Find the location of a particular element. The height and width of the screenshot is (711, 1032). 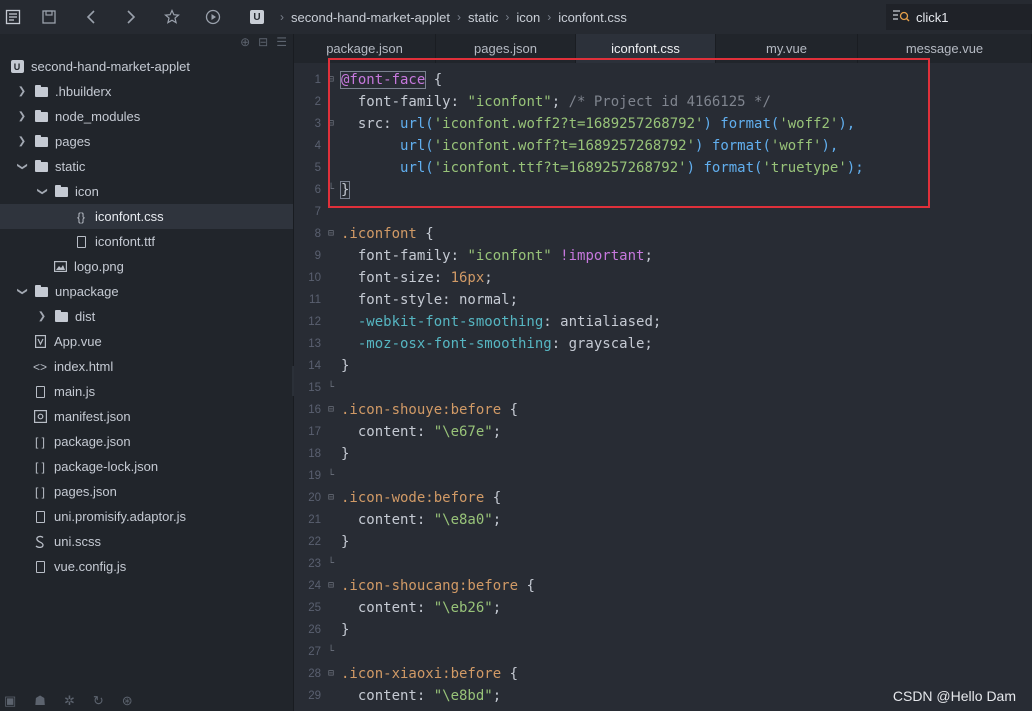

code-token: : grayscale; is located at coordinates (602, 344).